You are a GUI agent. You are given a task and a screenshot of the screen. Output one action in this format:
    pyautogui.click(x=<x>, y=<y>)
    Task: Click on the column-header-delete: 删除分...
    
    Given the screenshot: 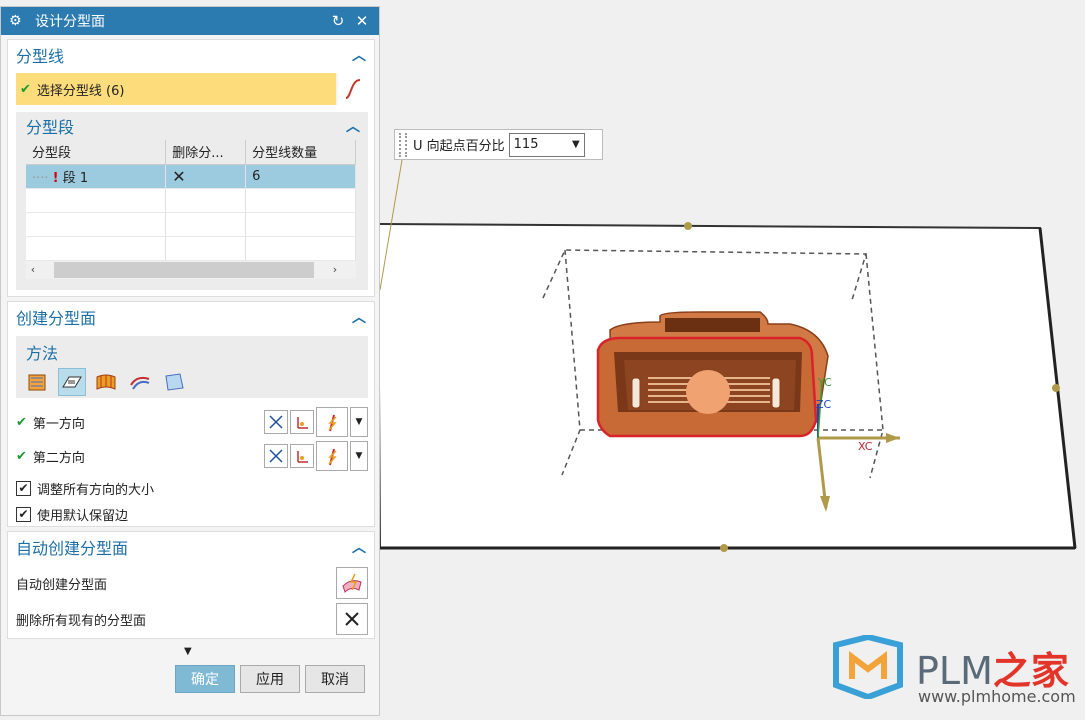 What is the action you would take?
    pyautogui.click(x=206, y=152)
    